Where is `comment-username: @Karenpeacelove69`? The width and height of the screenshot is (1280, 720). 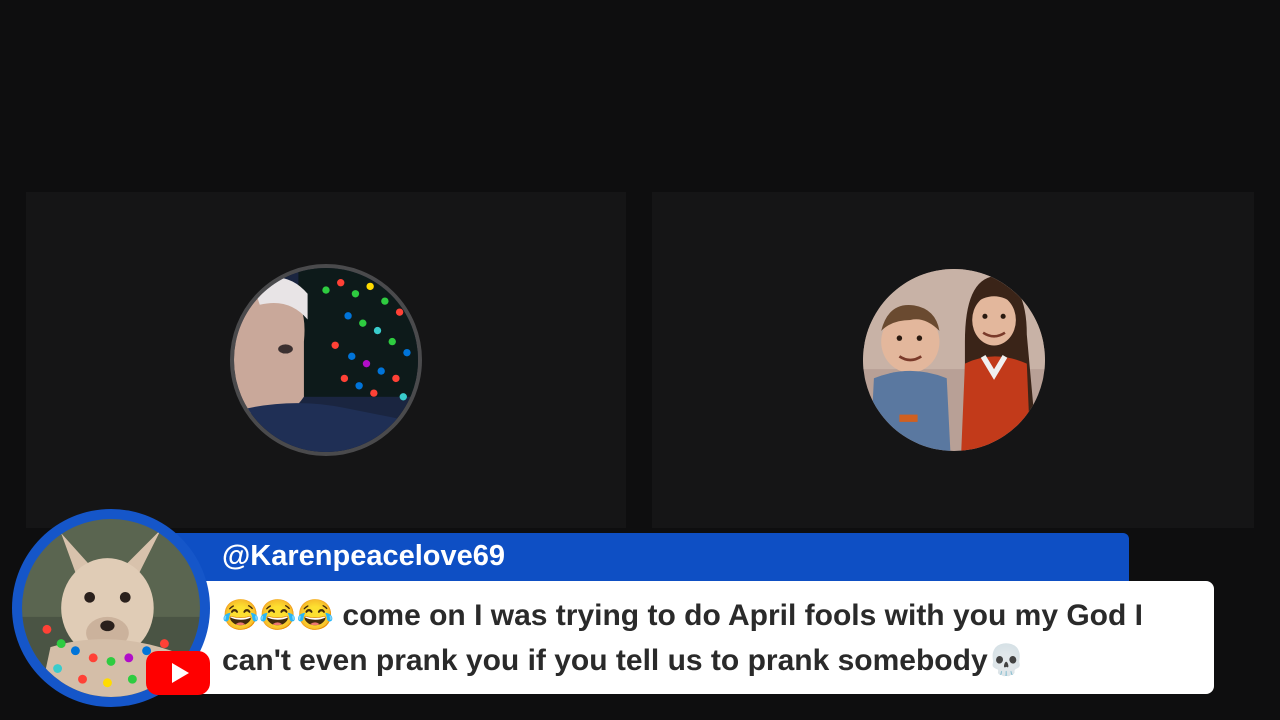 comment-username: @Karenpeacelove69 is located at coordinates (363, 556).